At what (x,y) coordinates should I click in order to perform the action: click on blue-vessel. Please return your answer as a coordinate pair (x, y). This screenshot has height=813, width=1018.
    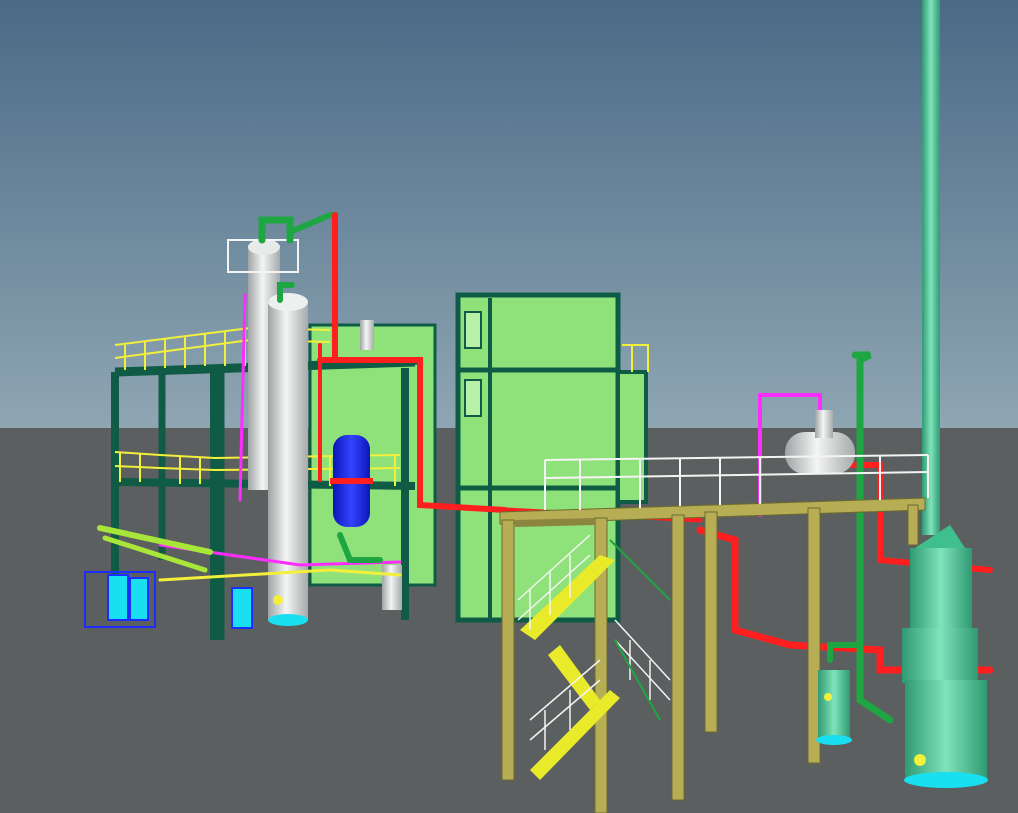
    Looking at the image, I should click on (351, 481).